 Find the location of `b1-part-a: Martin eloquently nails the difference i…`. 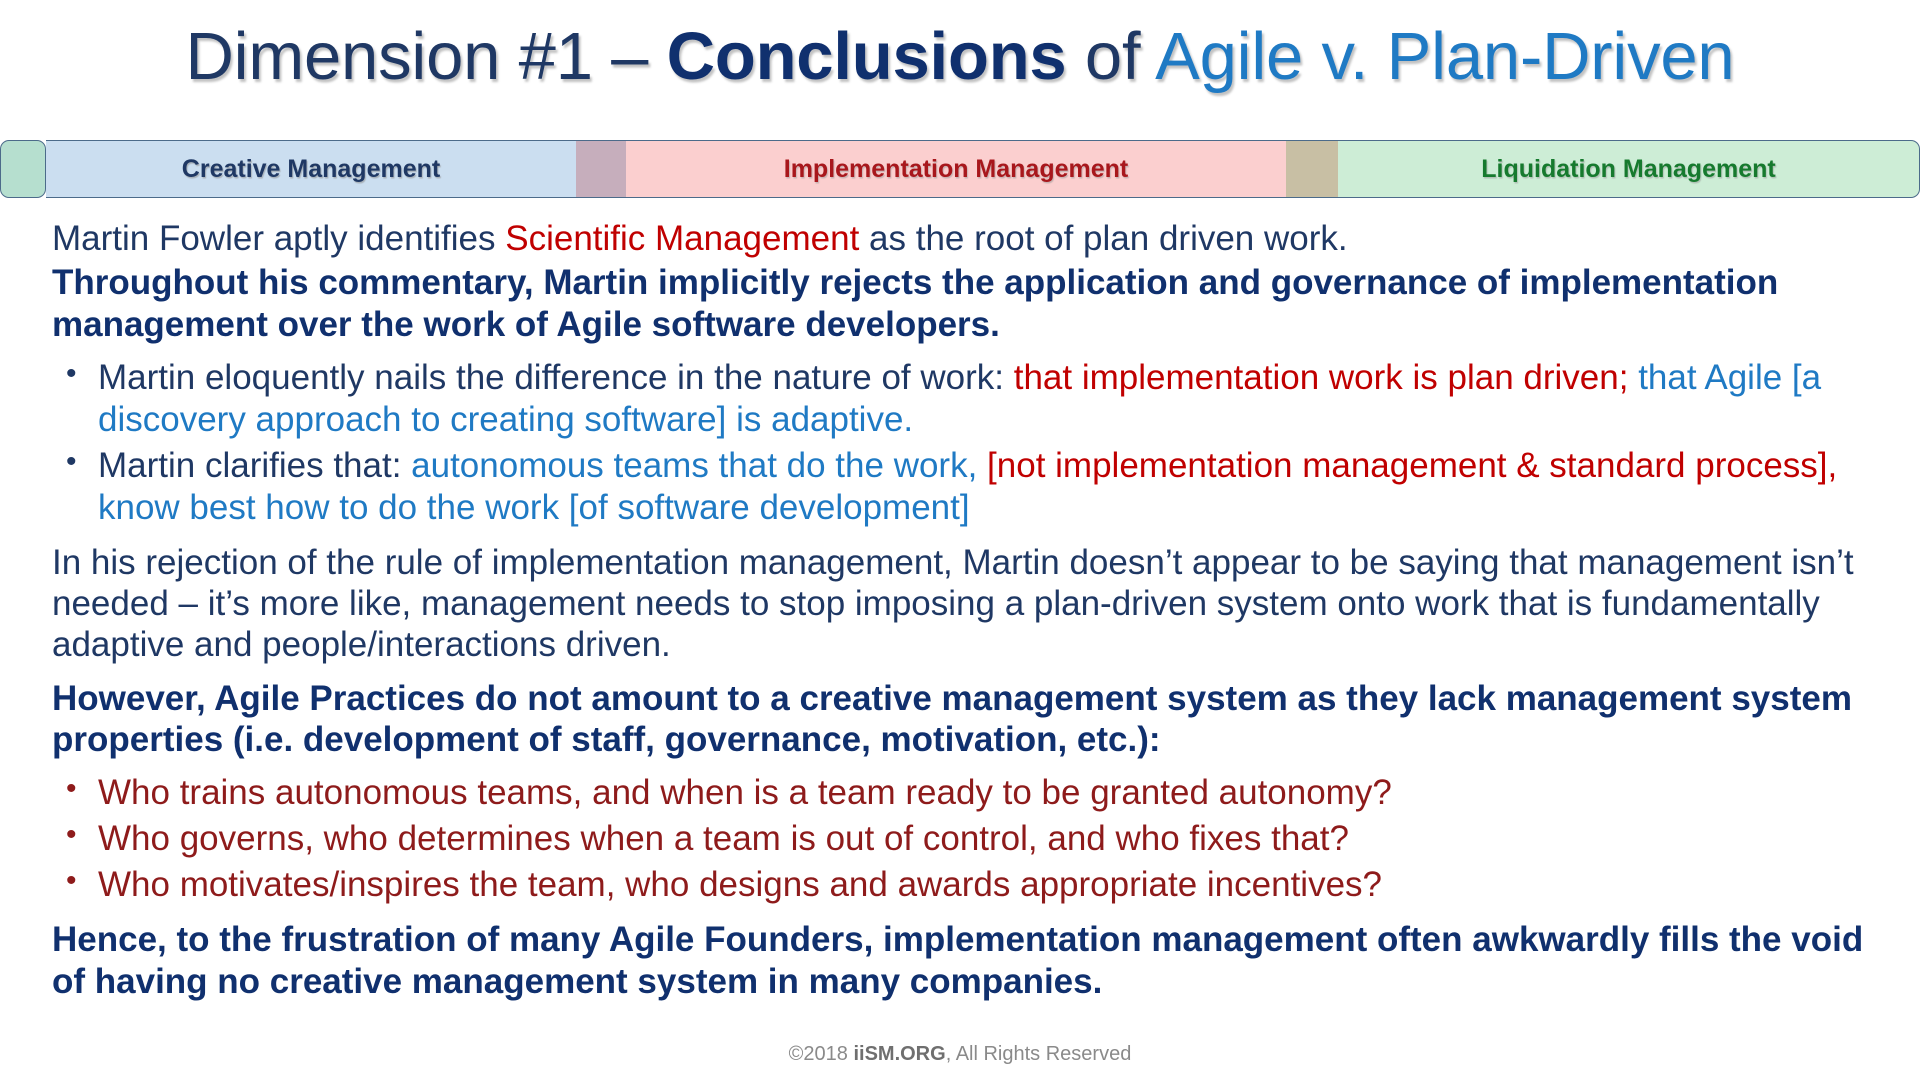

b1-part-a: Martin eloquently nails the difference i… is located at coordinates (556, 377).